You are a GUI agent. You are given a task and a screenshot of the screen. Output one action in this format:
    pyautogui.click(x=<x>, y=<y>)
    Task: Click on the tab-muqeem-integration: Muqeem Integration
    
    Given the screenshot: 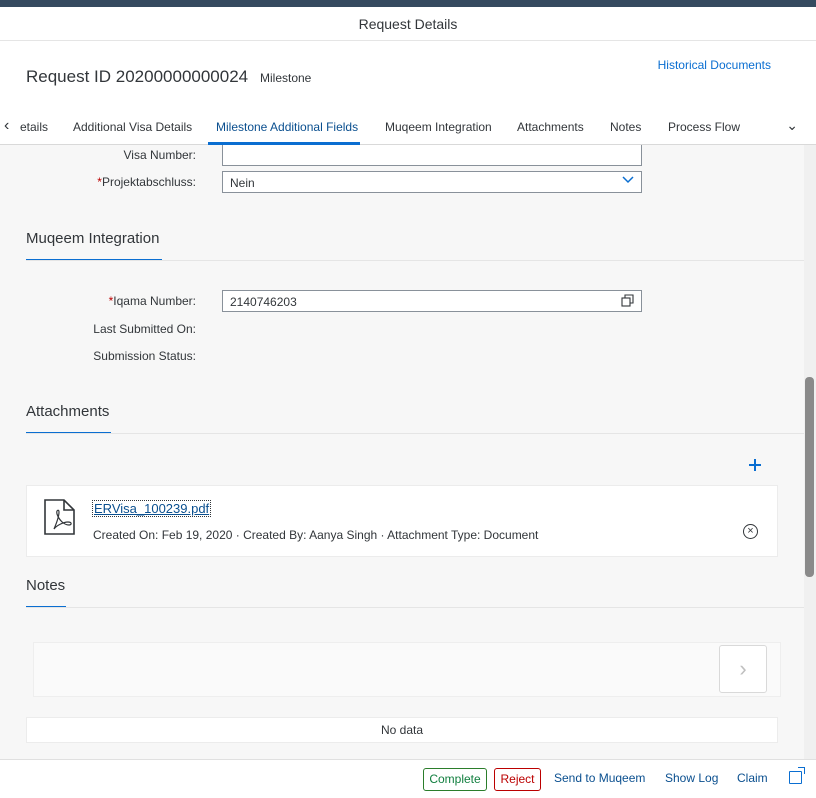 What is the action you would take?
    pyautogui.click(x=438, y=127)
    